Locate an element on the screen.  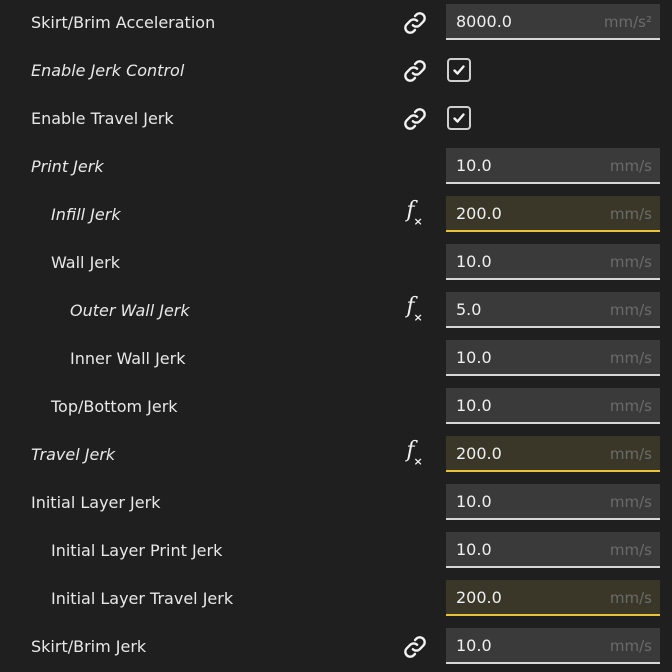
setting-input: 5.0 mm/s is located at coordinates (553, 310).